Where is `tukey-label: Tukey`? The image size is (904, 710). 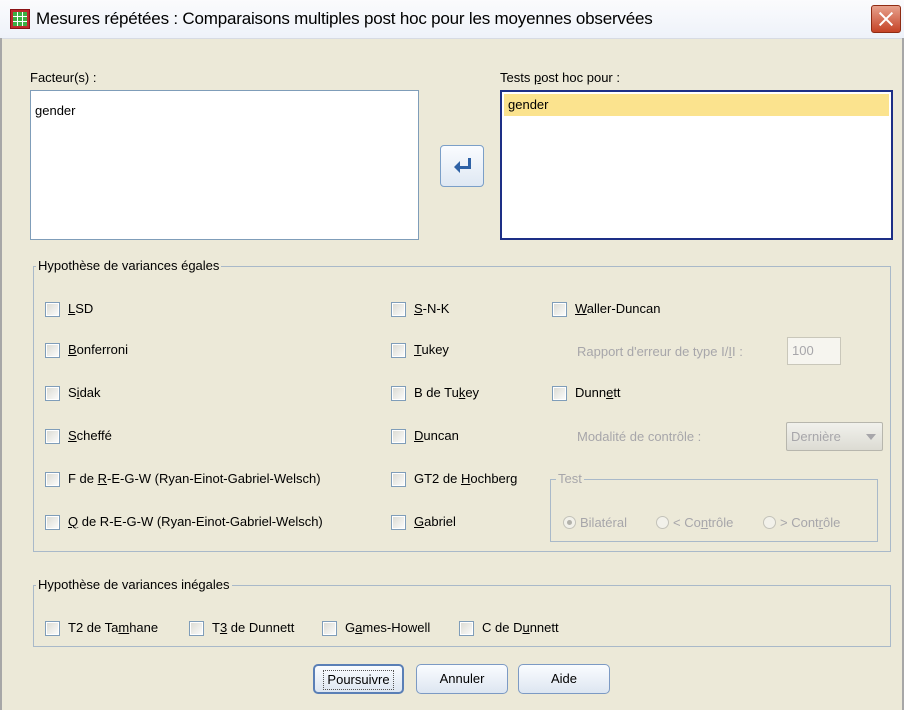 tukey-label: Tukey is located at coordinates (431, 349).